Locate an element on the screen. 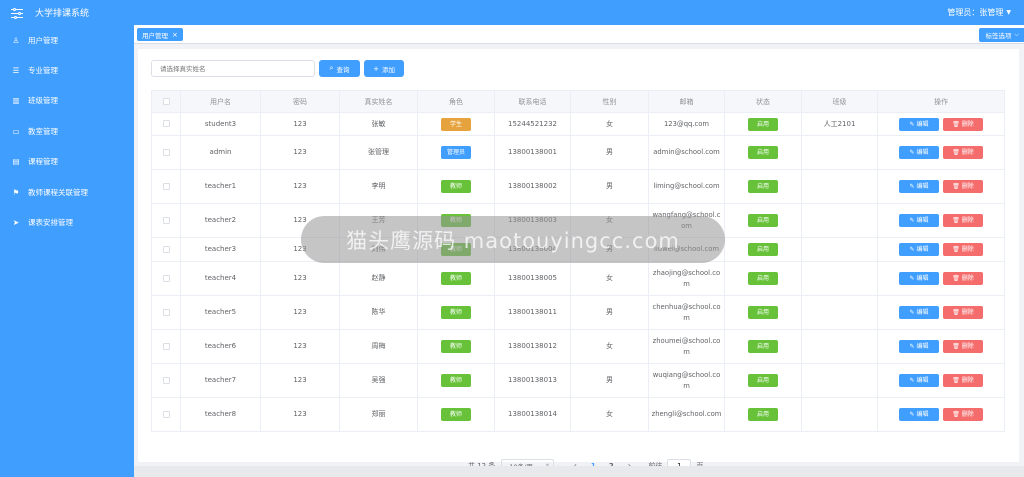 This screenshot has height=477, width=1024. cell-email: admin@school.com is located at coordinates (686, 152).